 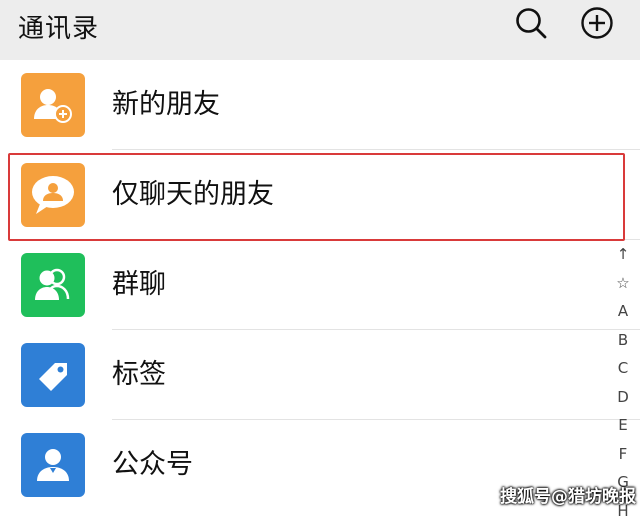 I want to click on watermark: 搜狐号@猎坊晚报, so click(x=568, y=494).